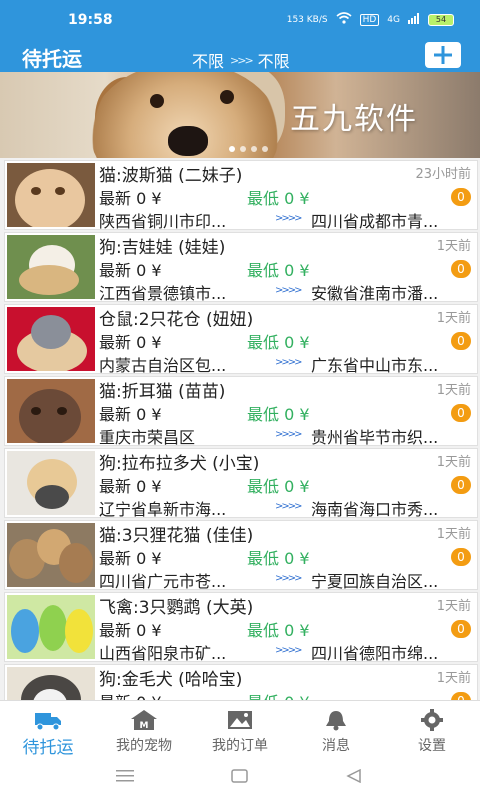 The height and width of the screenshot is (800, 480). Describe the element at coordinates (171, 176) in the screenshot. I see `order-title: 猫:波斯猫 (二妹子)` at that location.